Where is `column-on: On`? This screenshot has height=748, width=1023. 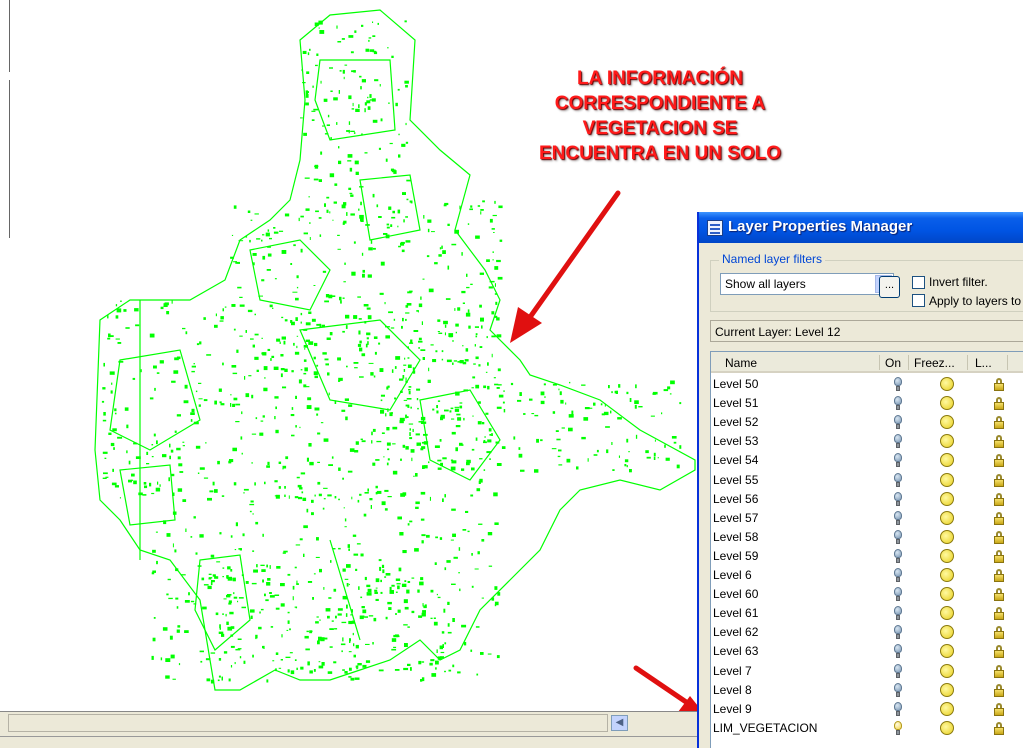 column-on: On is located at coordinates (893, 363).